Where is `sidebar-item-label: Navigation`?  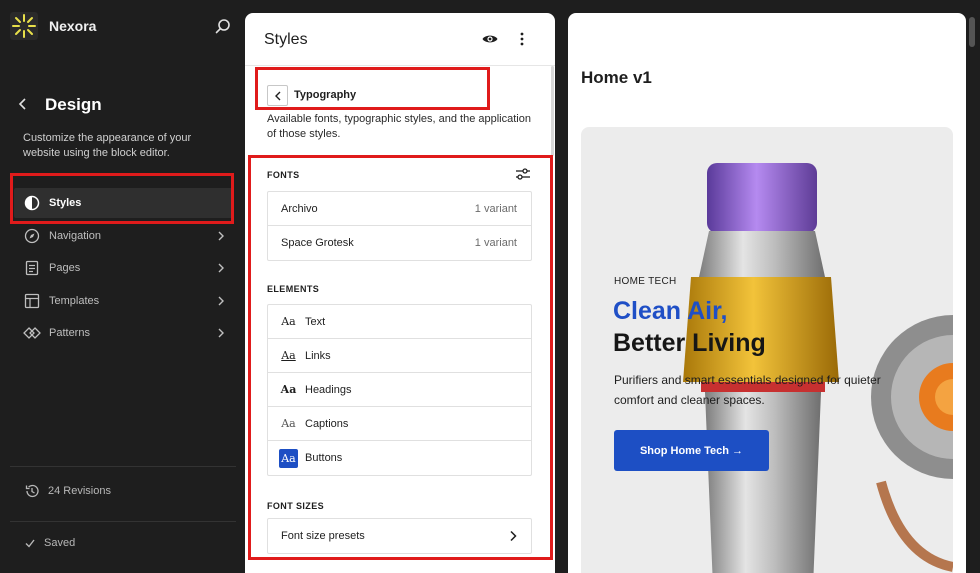 sidebar-item-label: Navigation is located at coordinates (75, 236).